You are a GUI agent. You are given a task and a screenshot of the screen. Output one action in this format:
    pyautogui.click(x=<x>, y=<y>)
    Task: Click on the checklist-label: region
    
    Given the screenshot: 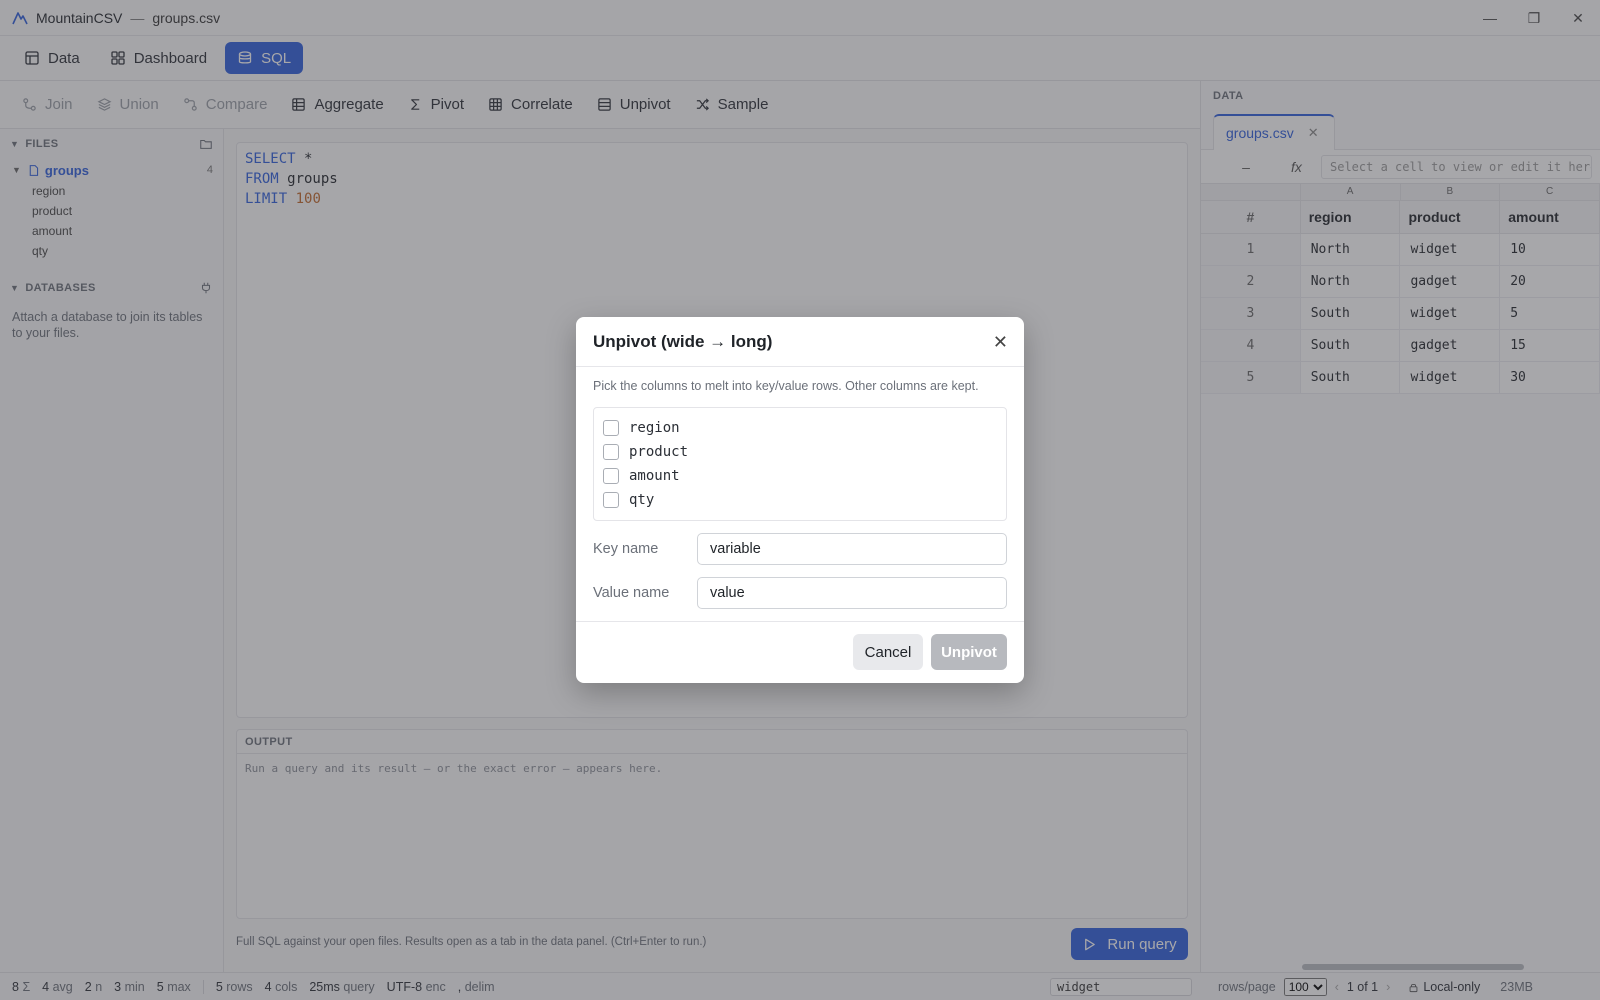 What is the action you would take?
    pyautogui.click(x=654, y=428)
    